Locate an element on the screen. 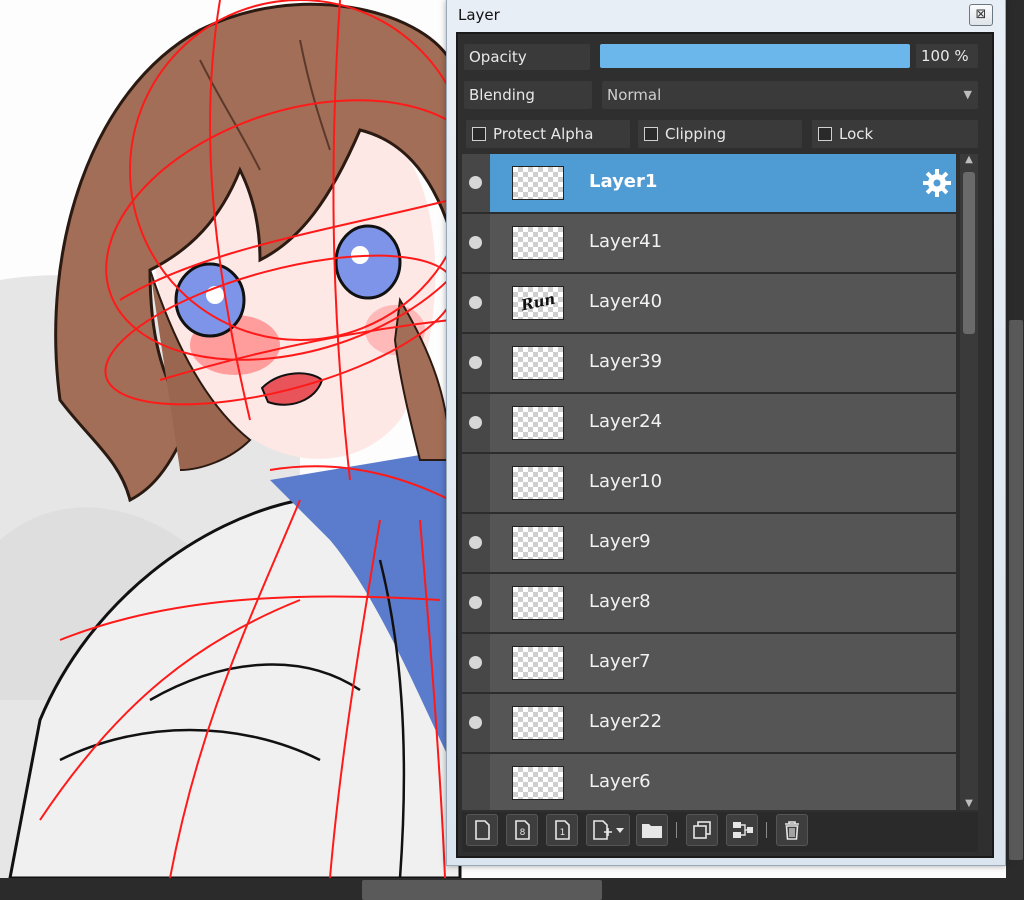 The height and width of the screenshot is (900, 1024). delete-layer-button is located at coordinates (792, 830).